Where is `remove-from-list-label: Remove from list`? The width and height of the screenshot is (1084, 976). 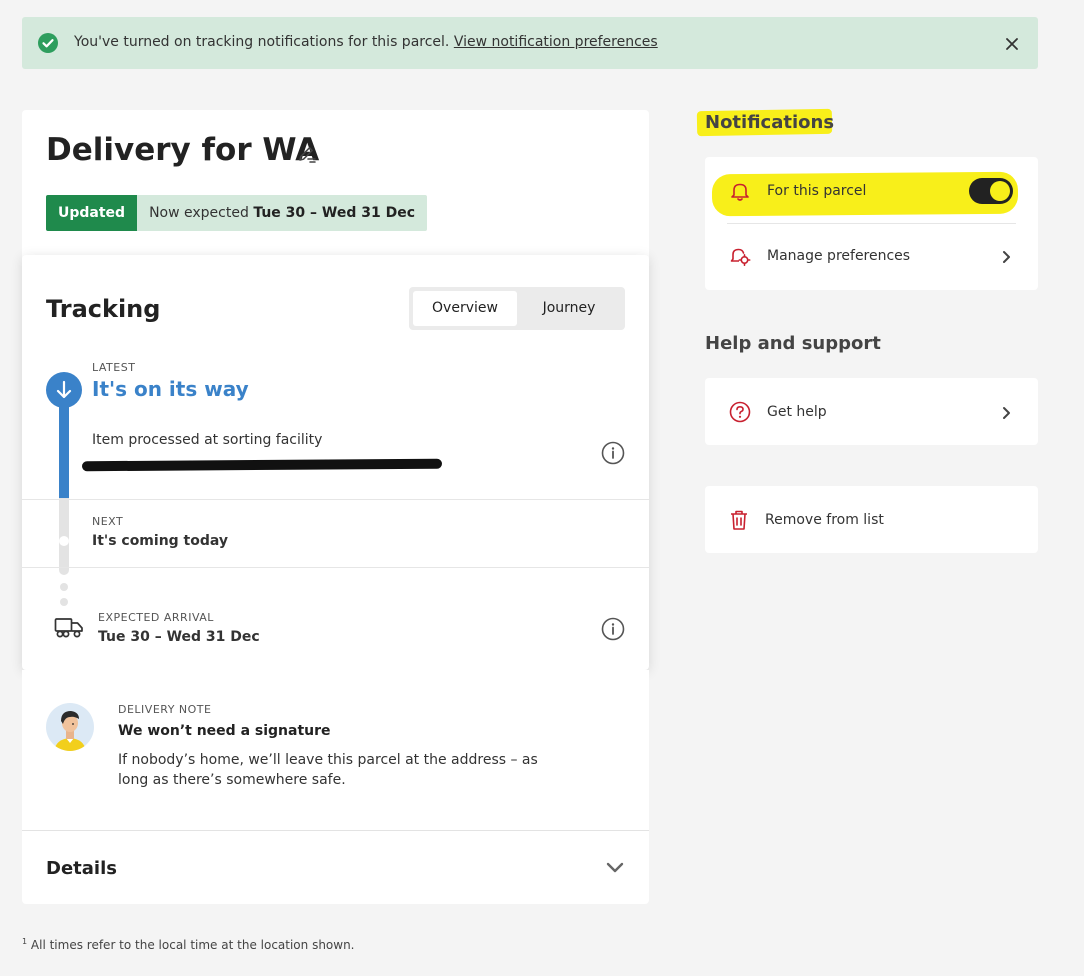 remove-from-list-label: Remove from list is located at coordinates (824, 520).